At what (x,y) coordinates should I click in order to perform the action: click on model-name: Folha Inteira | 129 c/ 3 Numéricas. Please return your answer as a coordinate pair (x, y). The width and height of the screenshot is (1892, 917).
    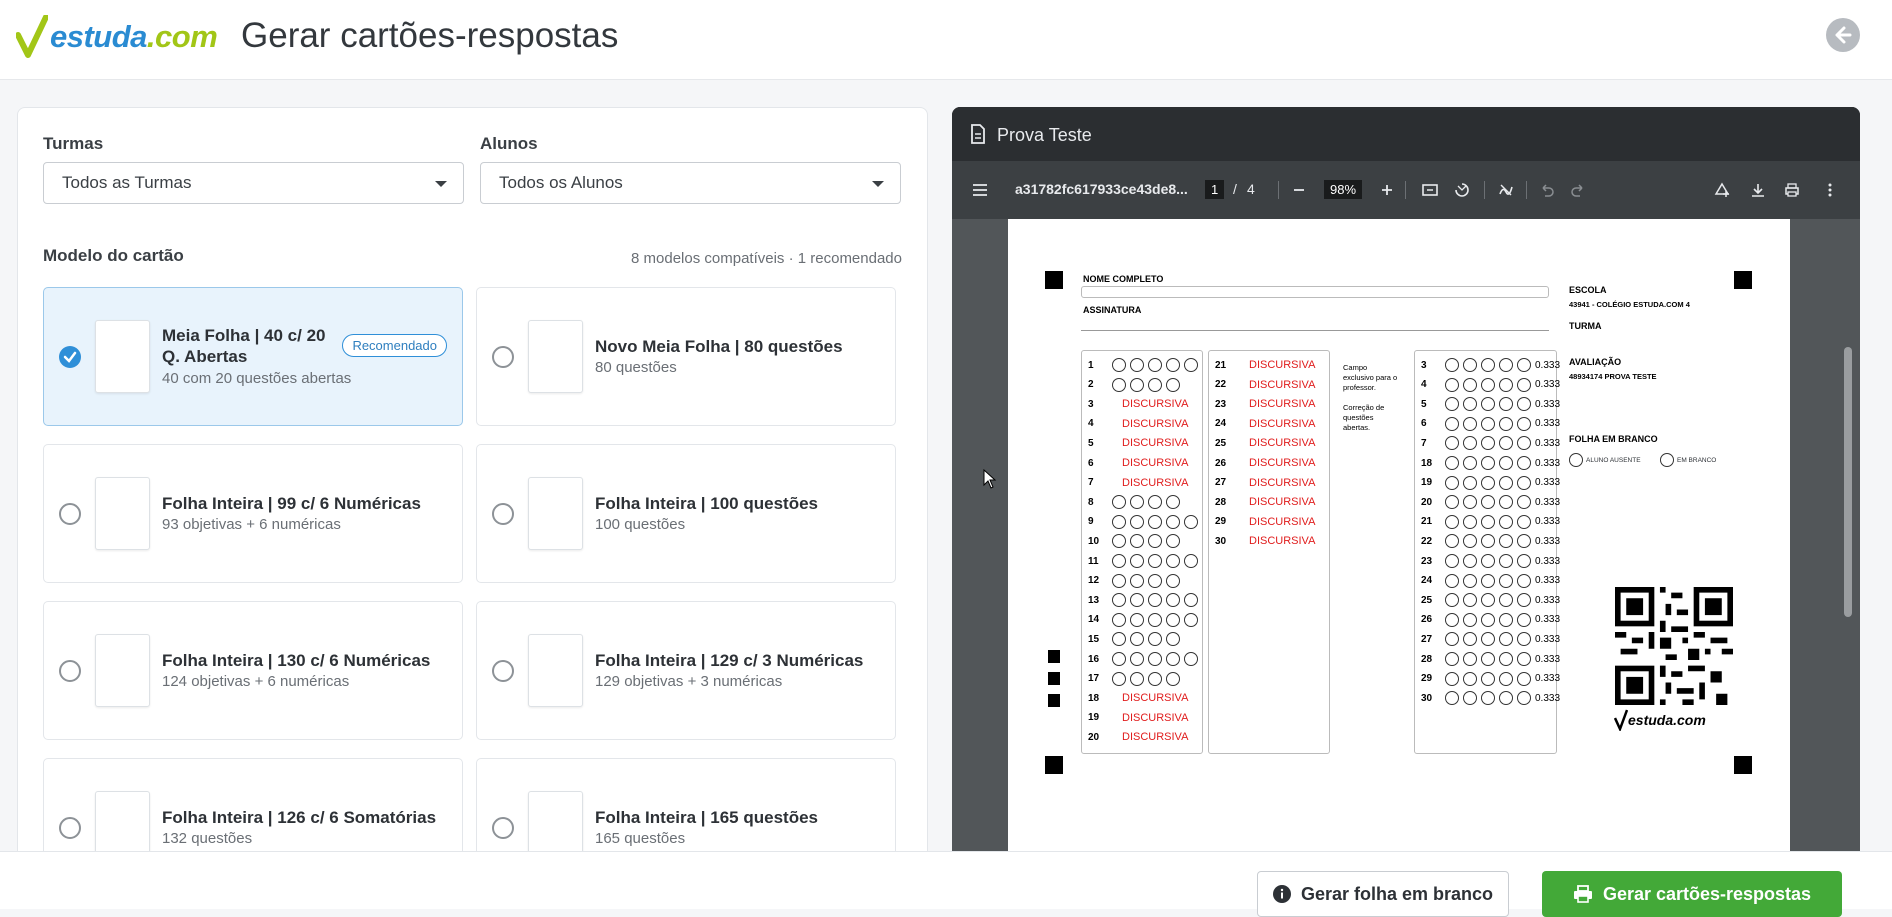
    Looking at the image, I should click on (729, 660).